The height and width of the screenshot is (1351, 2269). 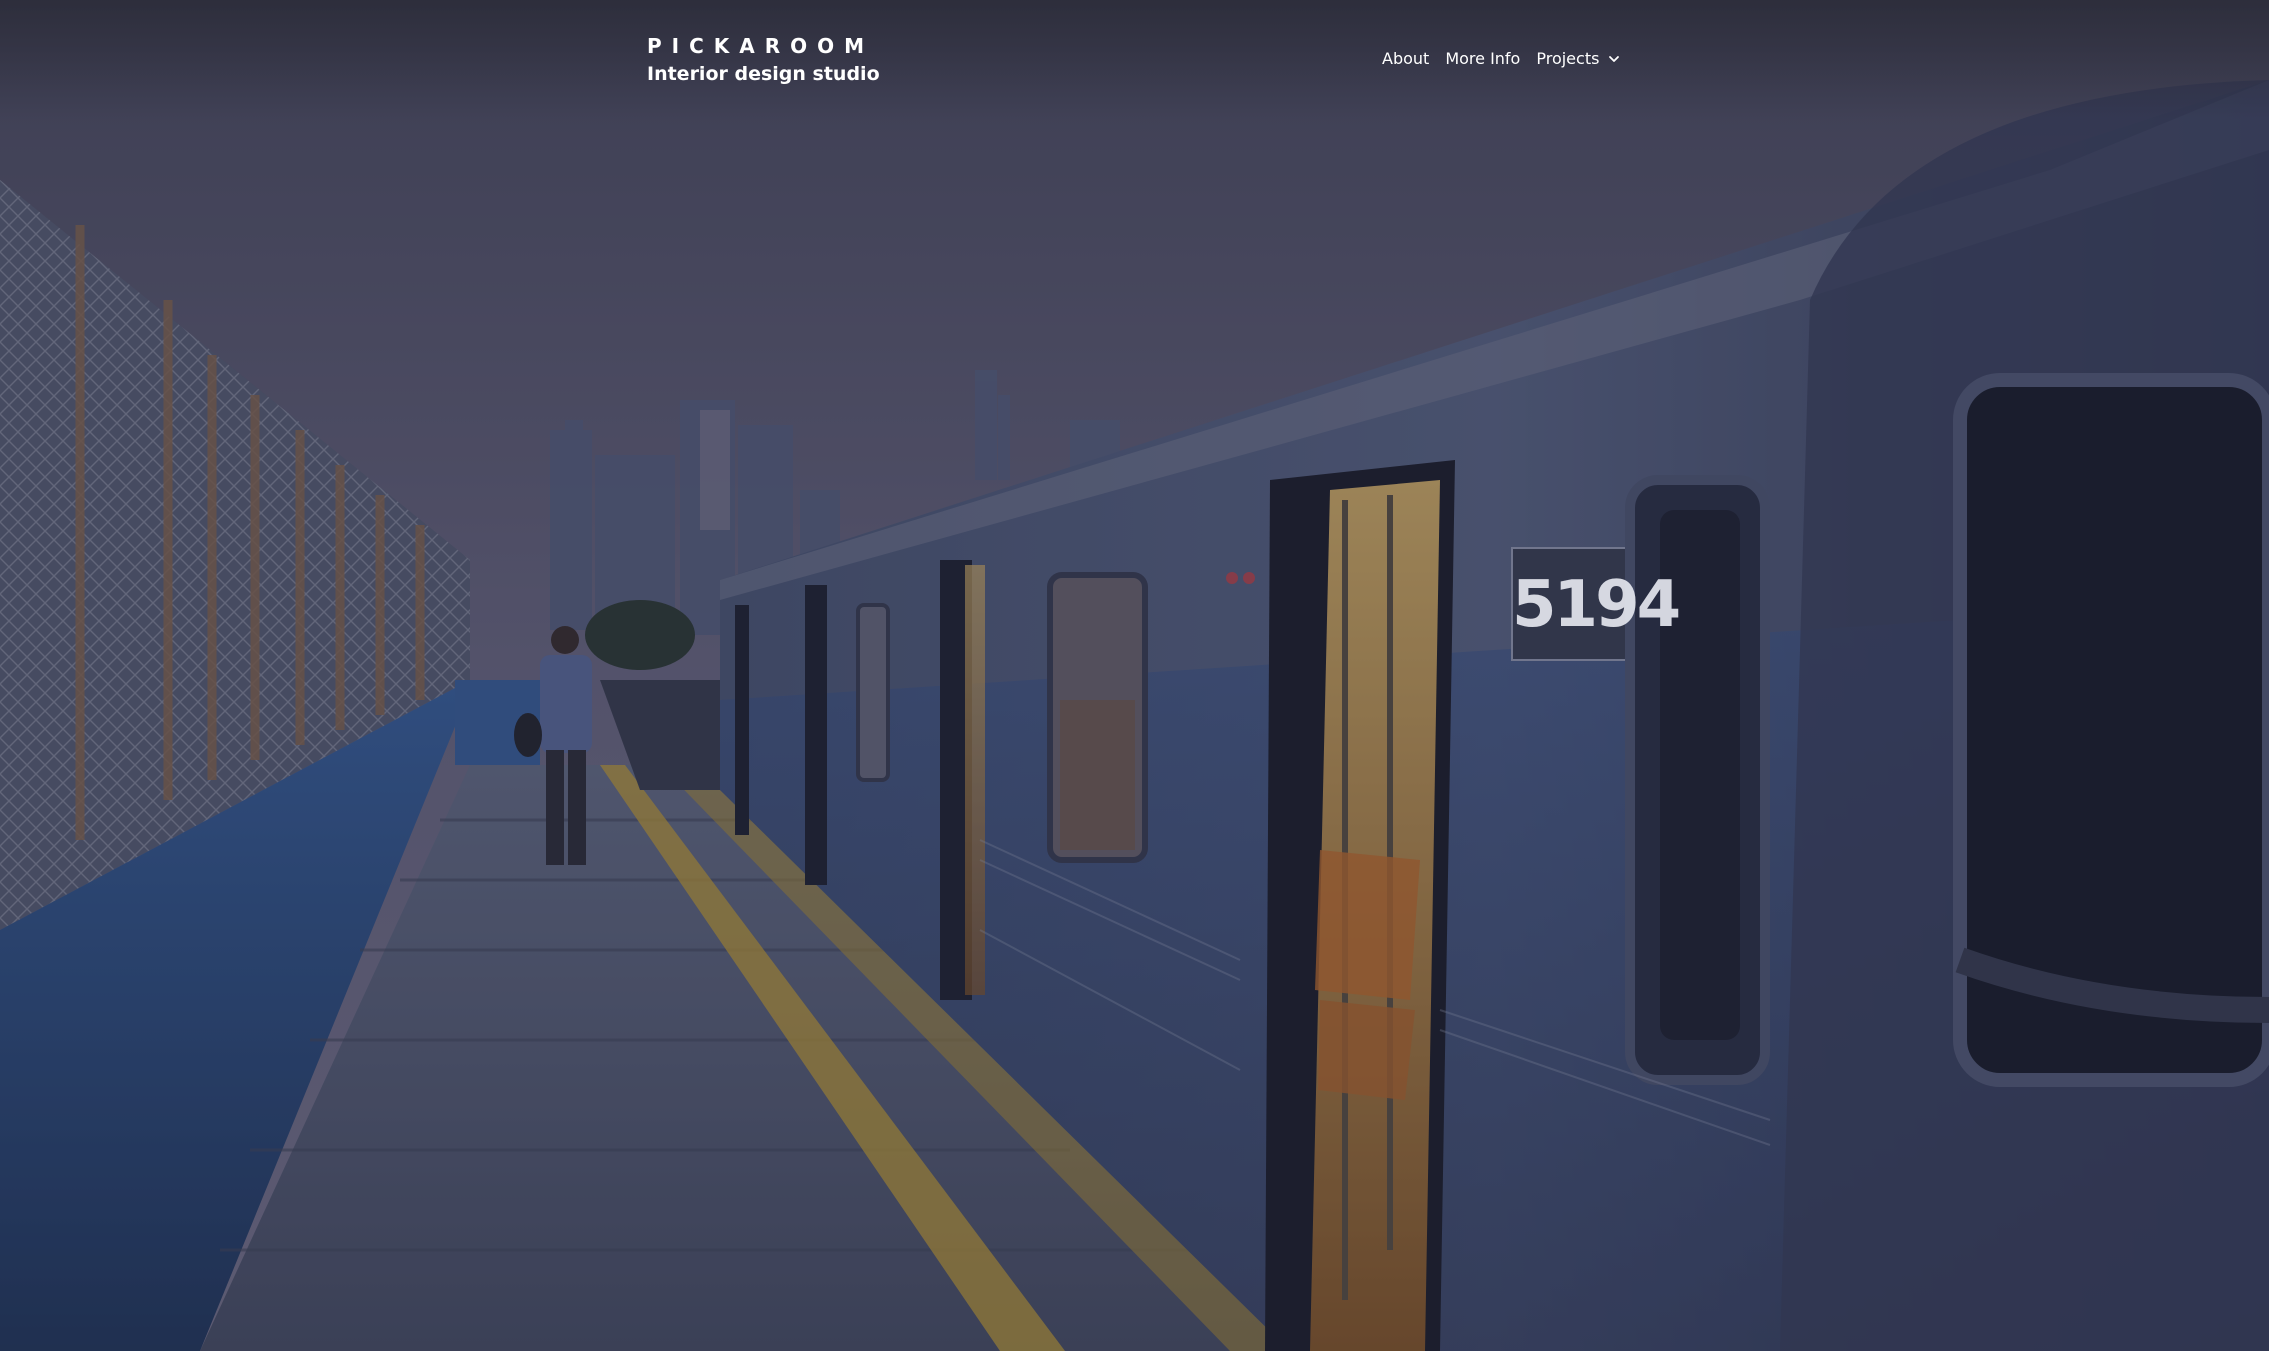 I want to click on brand-logo-link: PICKAROOM Interior design studio, so click(x=763, y=60).